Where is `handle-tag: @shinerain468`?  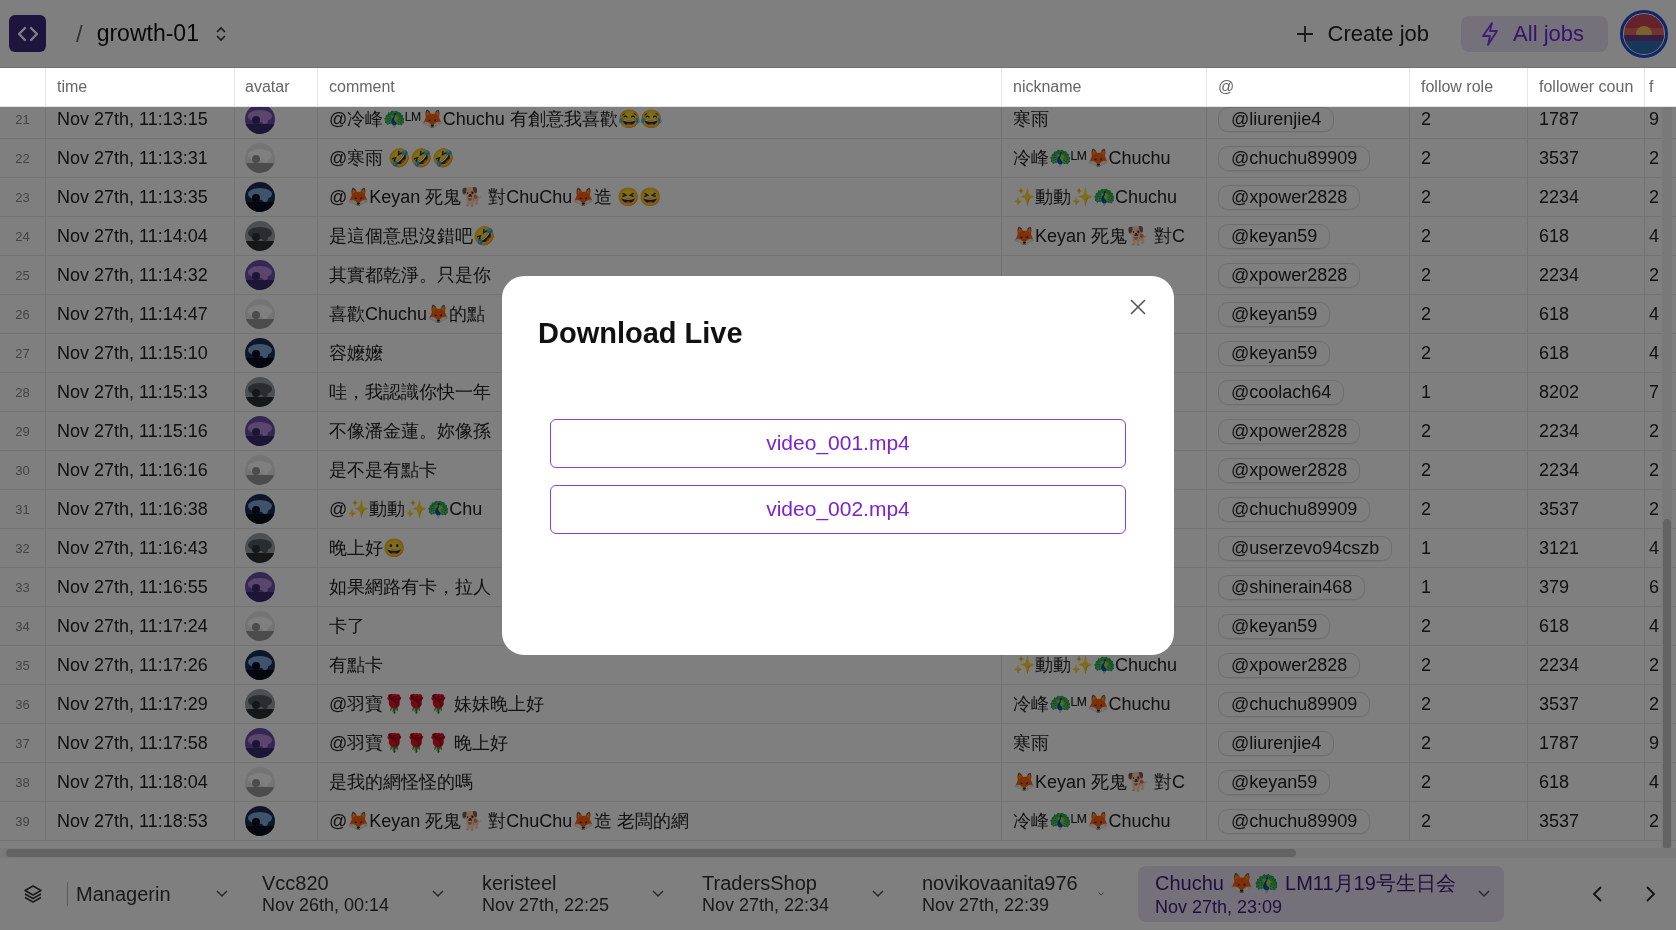
handle-tag: @shinerain468 is located at coordinates (1292, 587).